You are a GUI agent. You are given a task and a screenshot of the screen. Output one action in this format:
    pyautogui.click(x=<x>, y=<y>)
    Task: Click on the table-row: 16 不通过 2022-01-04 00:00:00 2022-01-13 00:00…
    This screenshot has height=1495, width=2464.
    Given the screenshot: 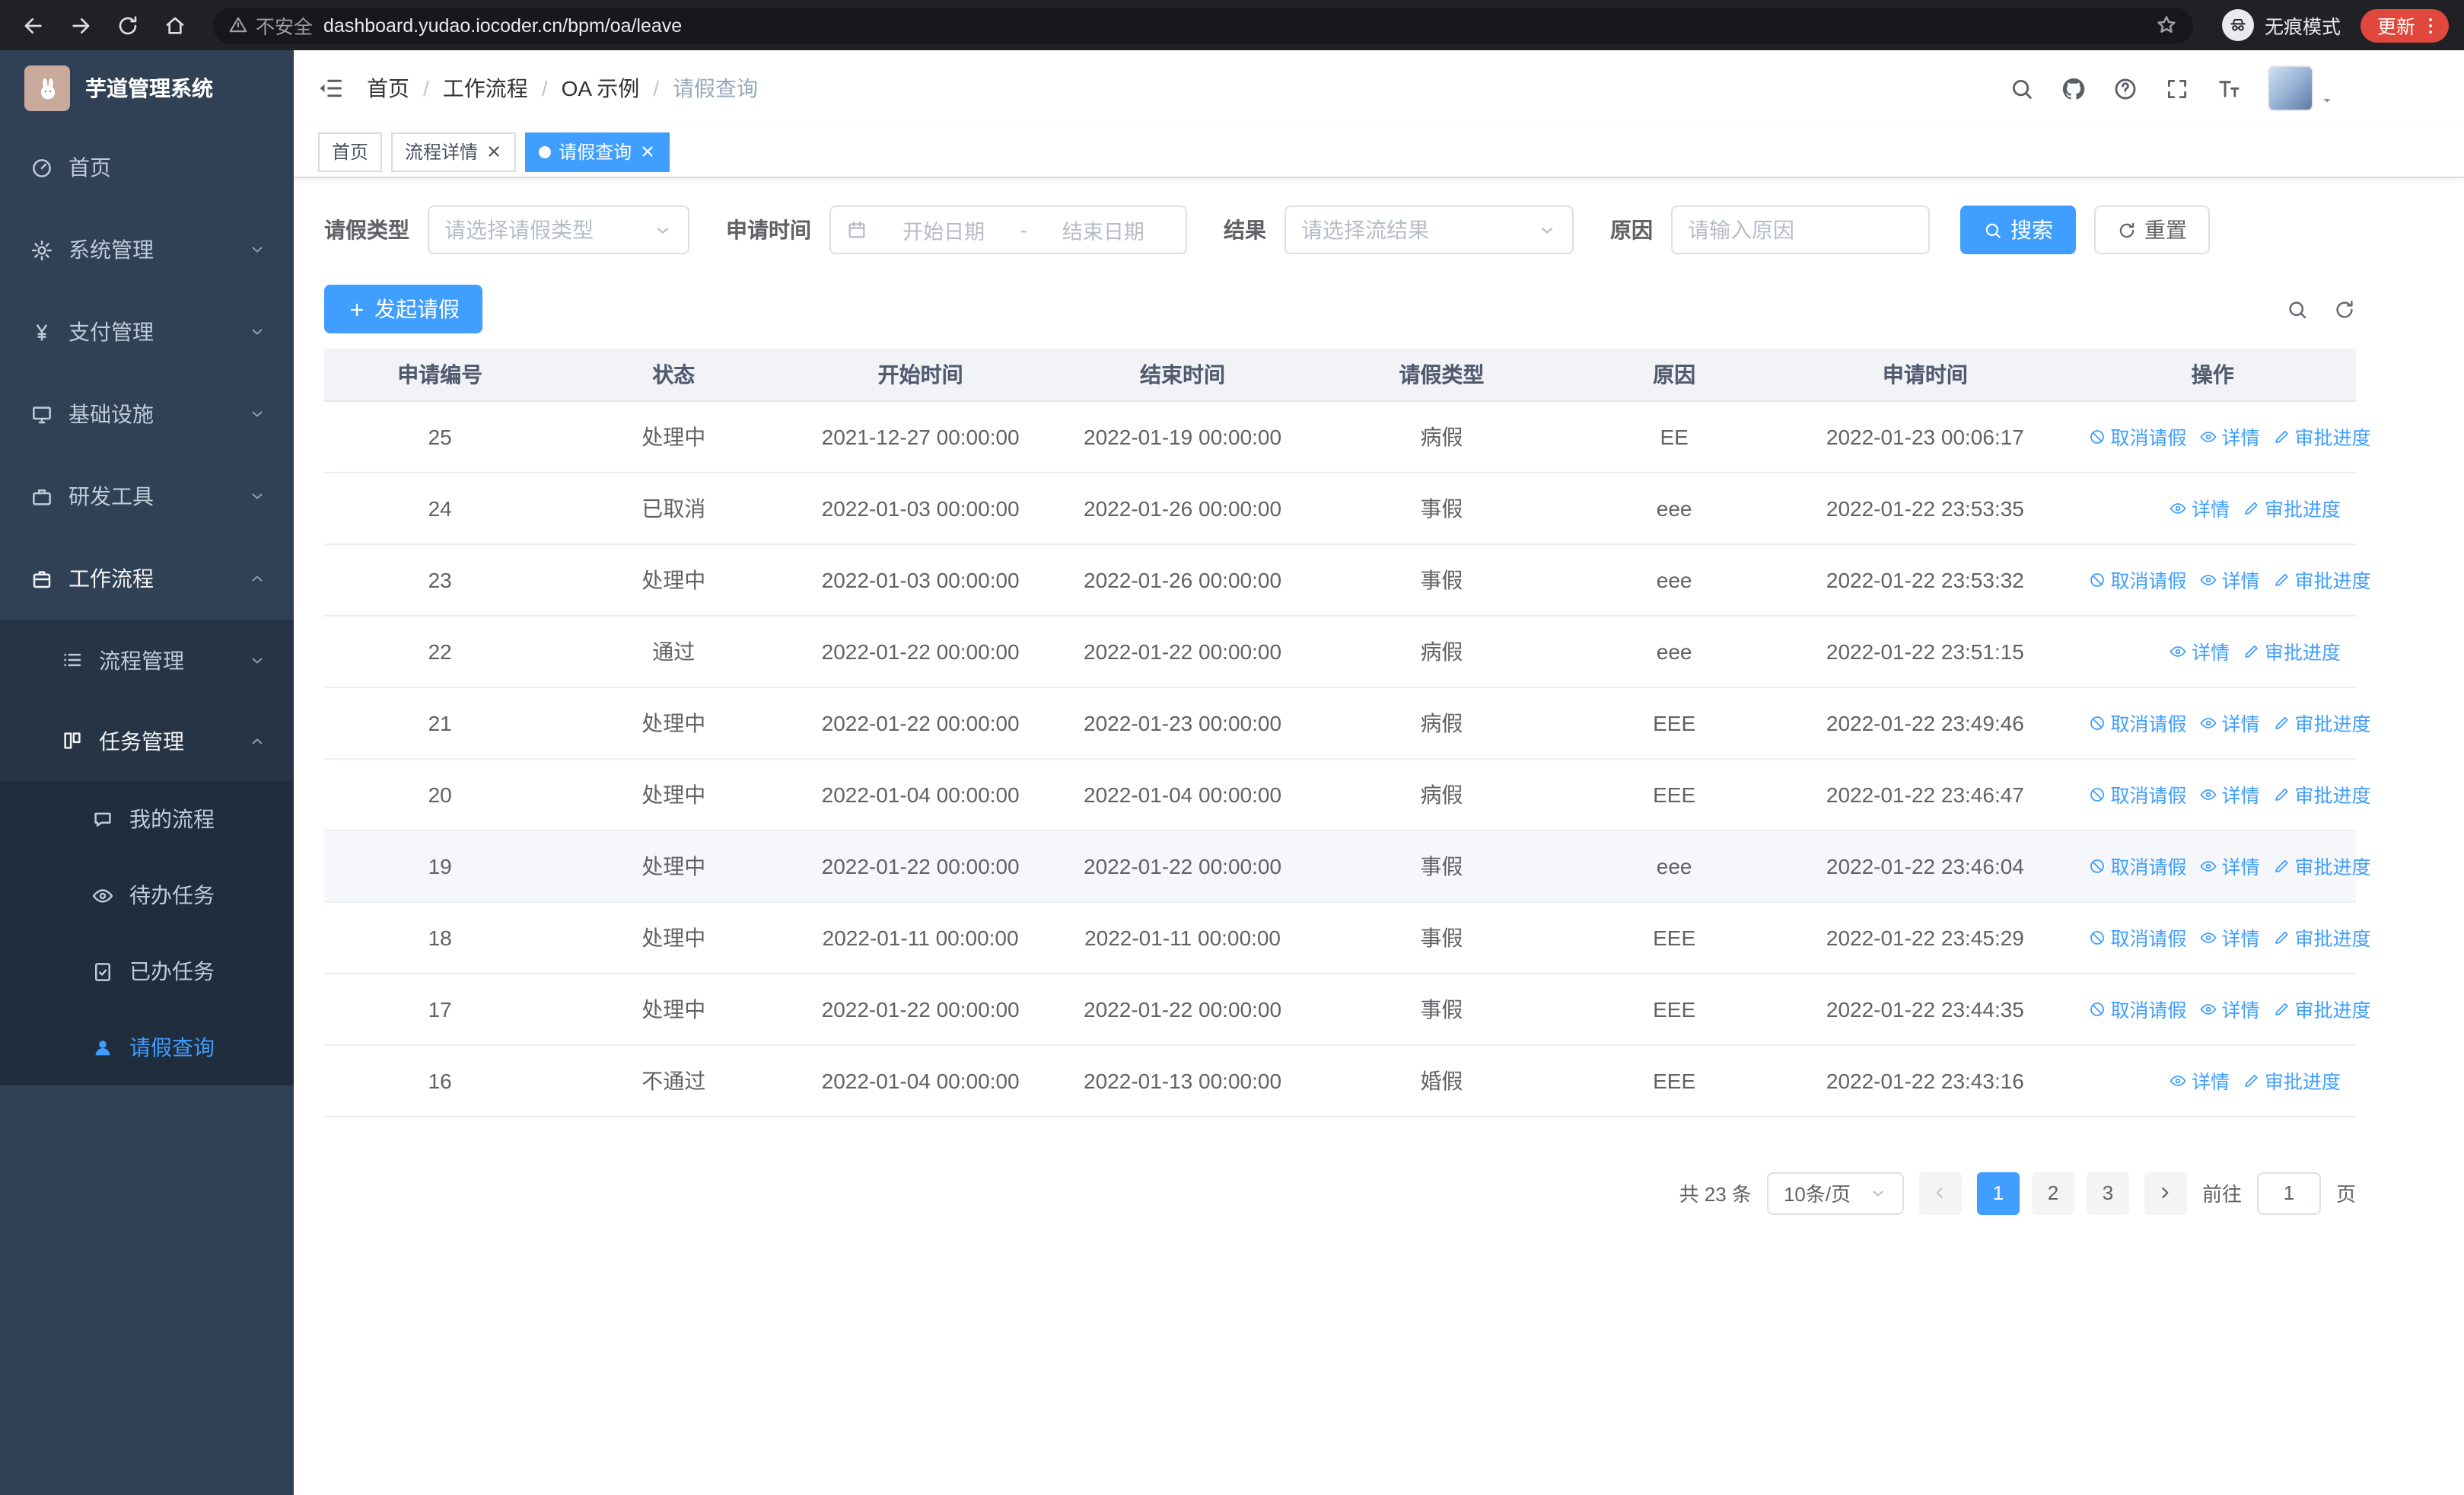 What is the action you would take?
    pyautogui.click(x=1340, y=1080)
    